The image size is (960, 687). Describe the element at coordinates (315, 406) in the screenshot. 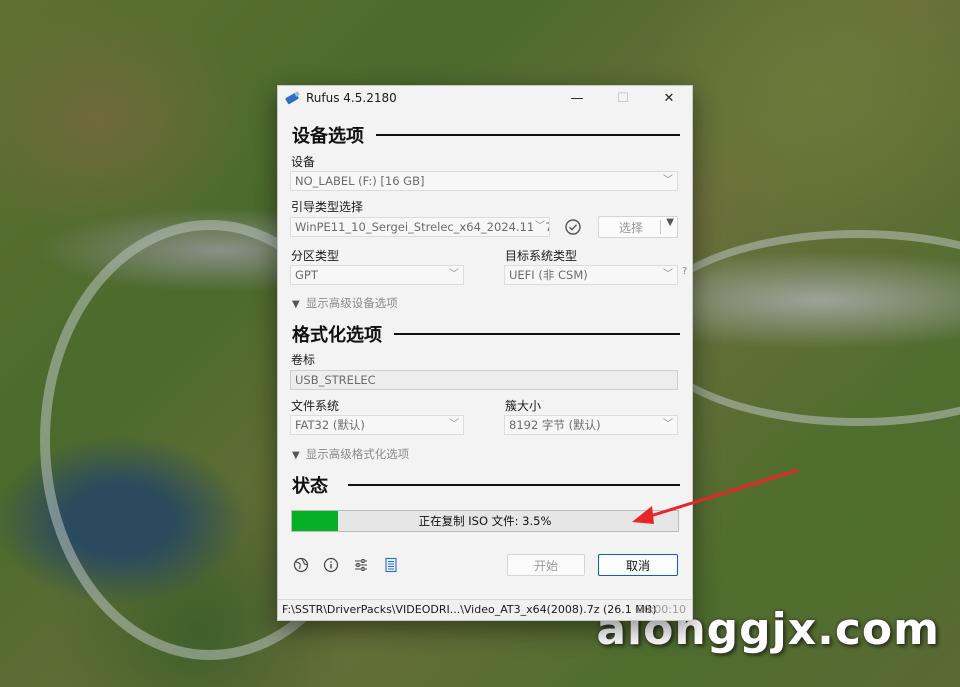

I see `file-system-label: 文件系统` at that location.